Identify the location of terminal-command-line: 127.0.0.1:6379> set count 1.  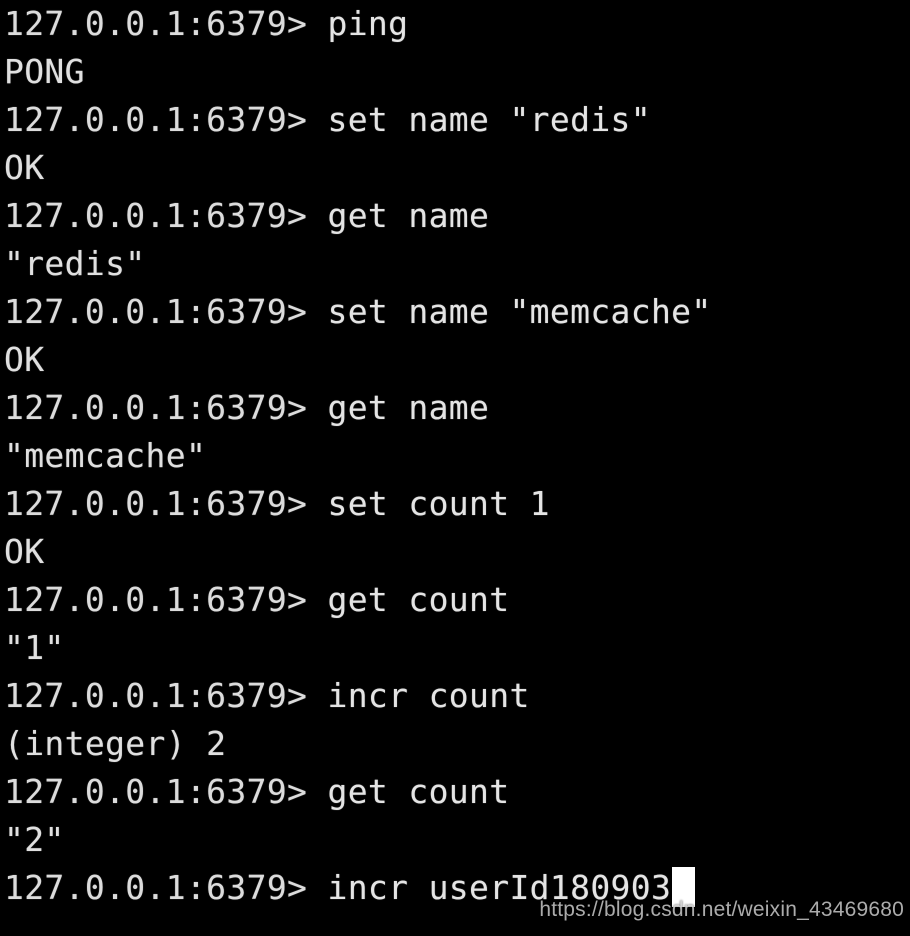
(457, 504).